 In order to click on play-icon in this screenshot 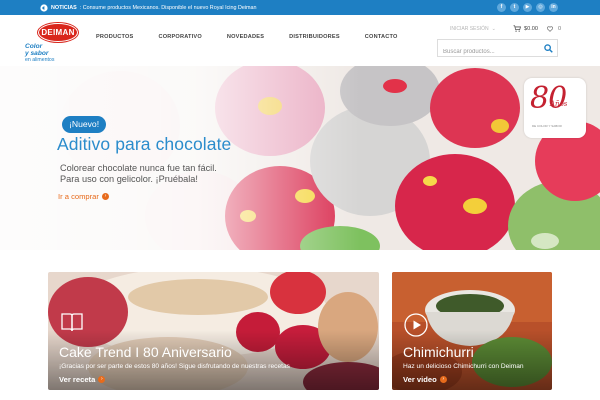, I will do `click(416, 325)`.